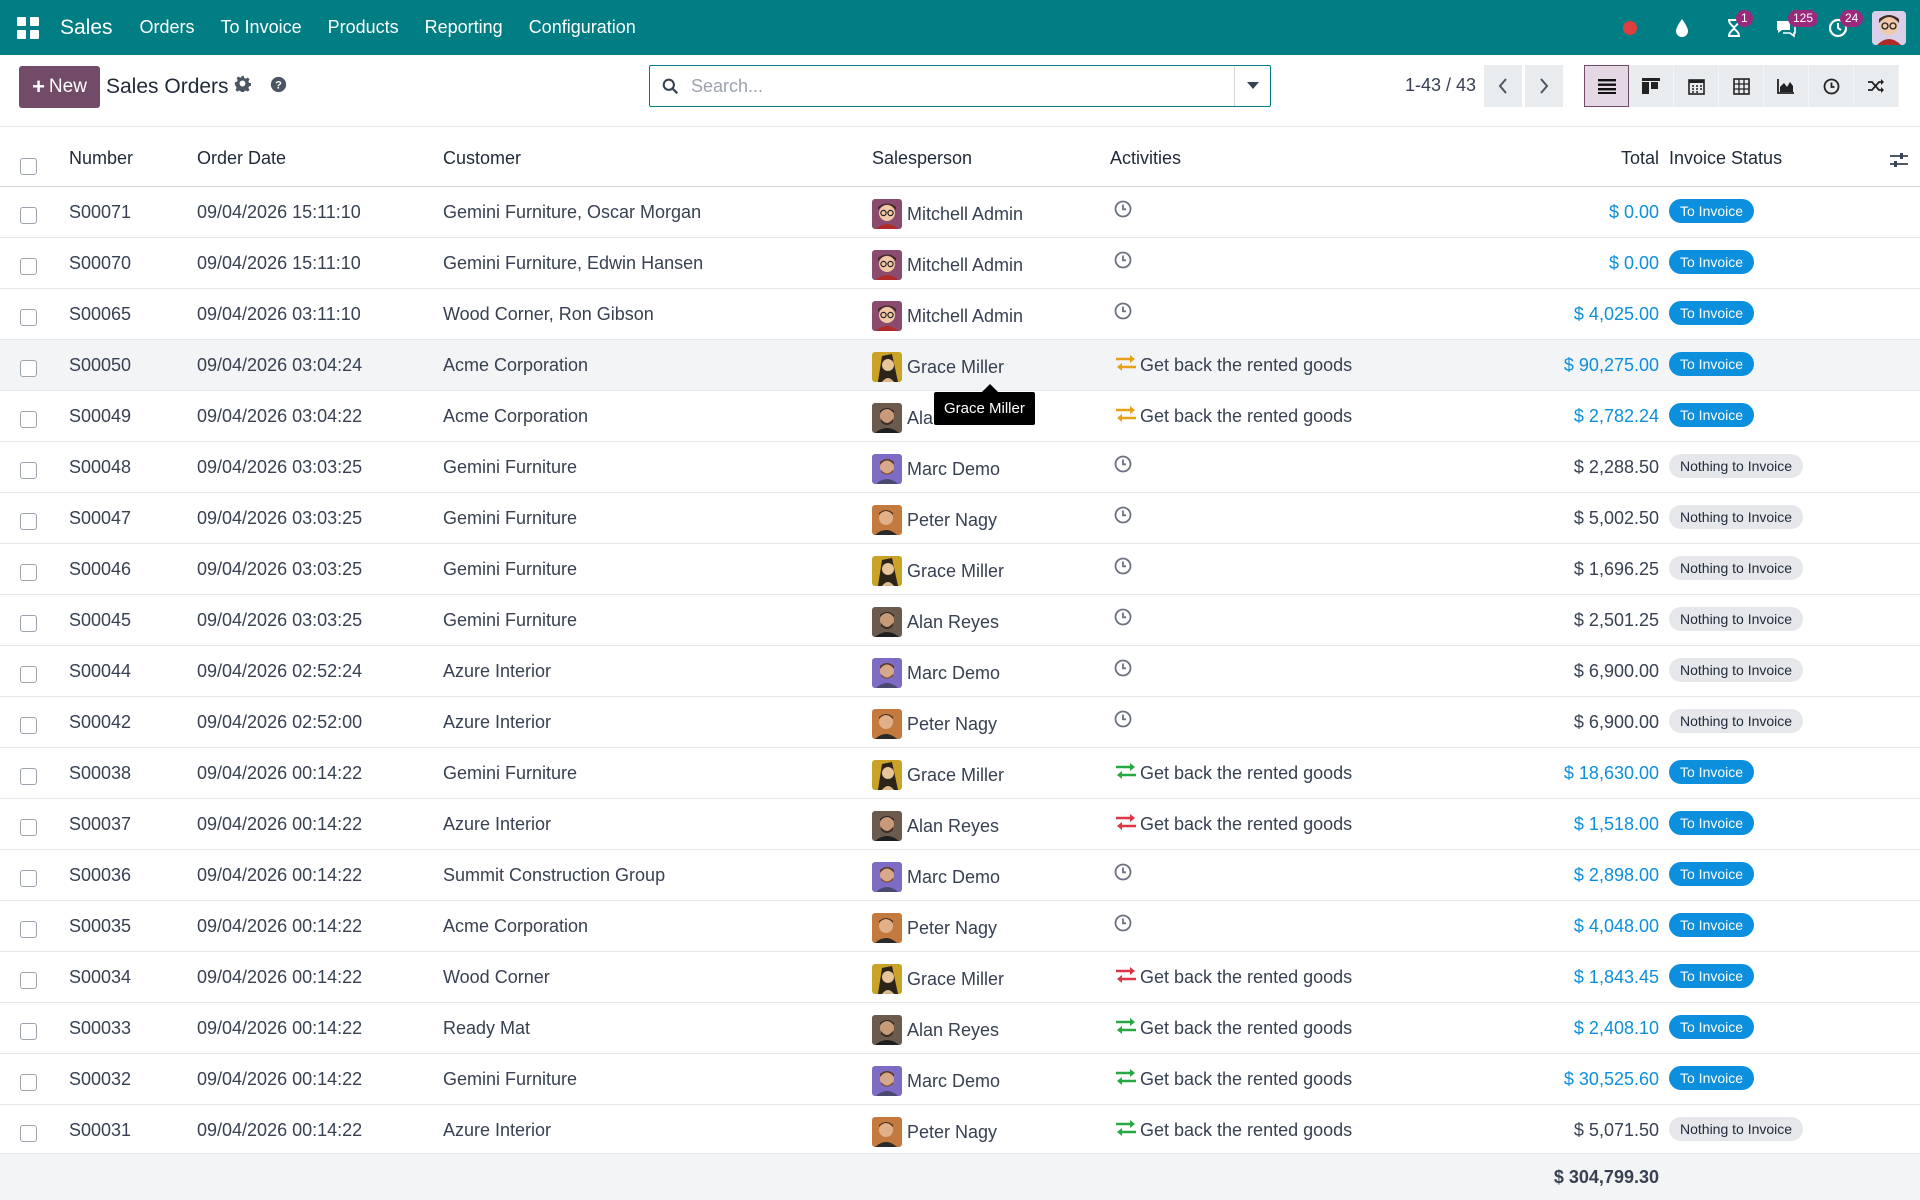  What do you see at coordinates (1889, 27) in the screenshot?
I see `user-avatar` at bounding box center [1889, 27].